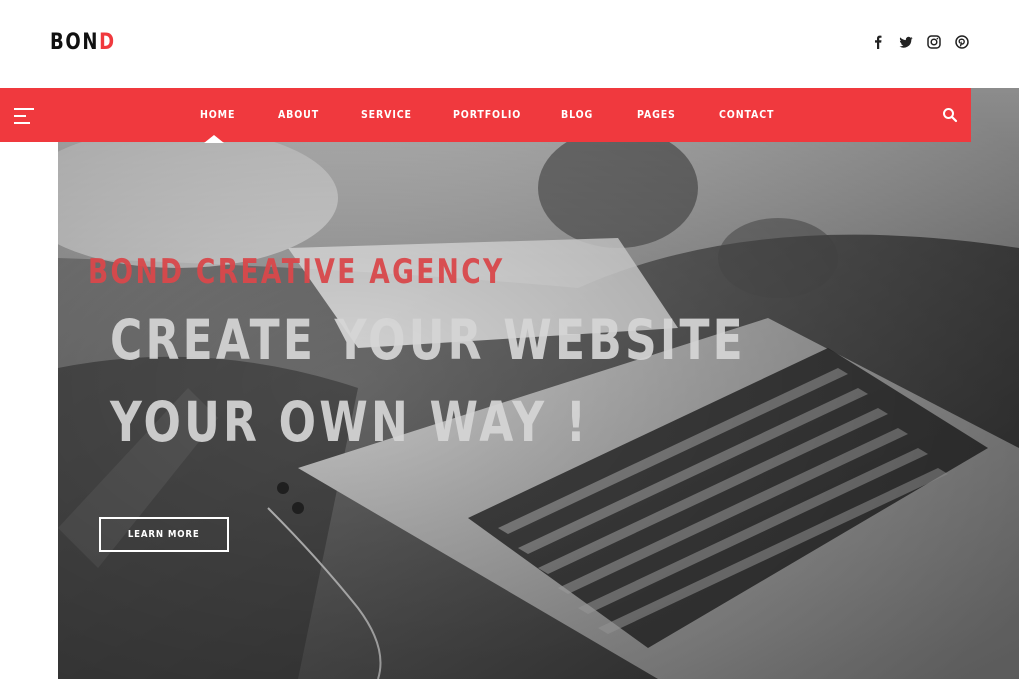 Image resolution: width=1019 pixels, height=679 pixels. Describe the element at coordinates (217, 115) in the screenshot. I see `nav-item-home: HOME` at that location.